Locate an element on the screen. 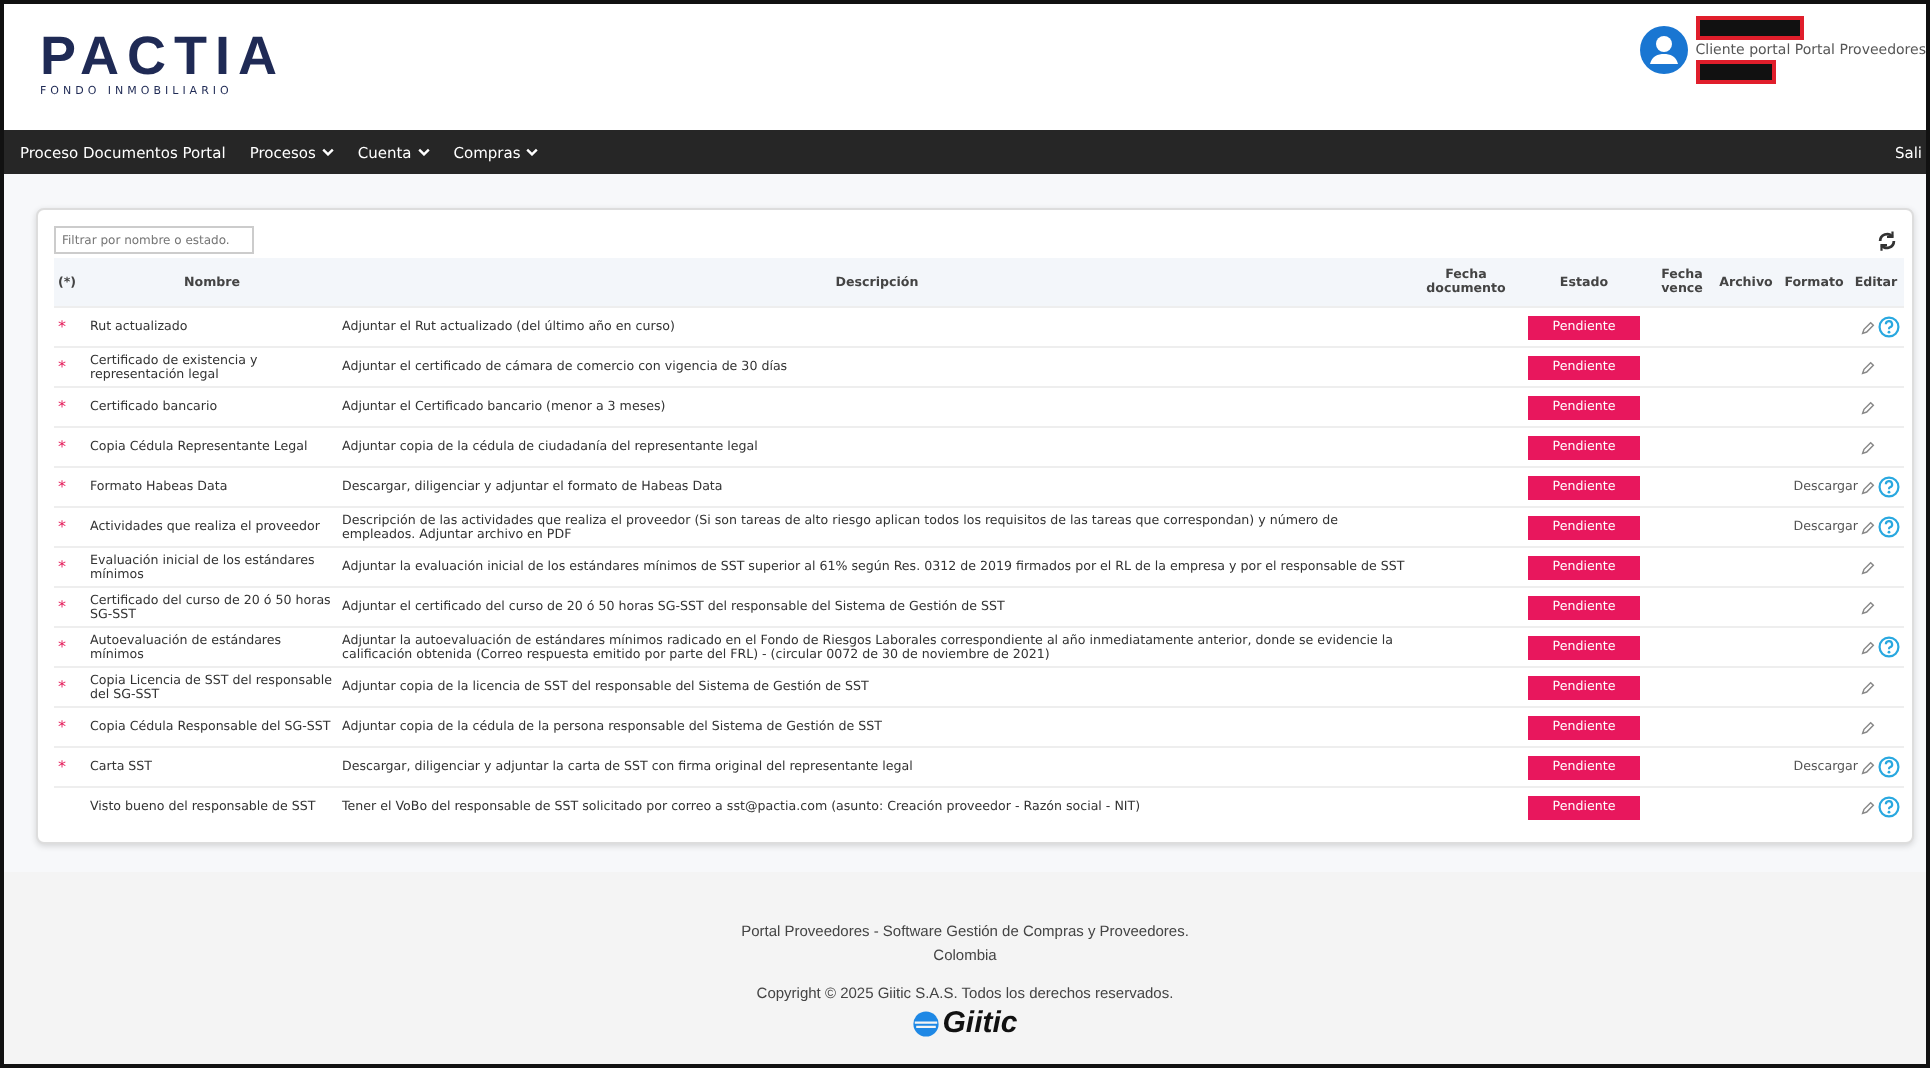  brand-logo: Giitic is located at coordinates (980, 1023).